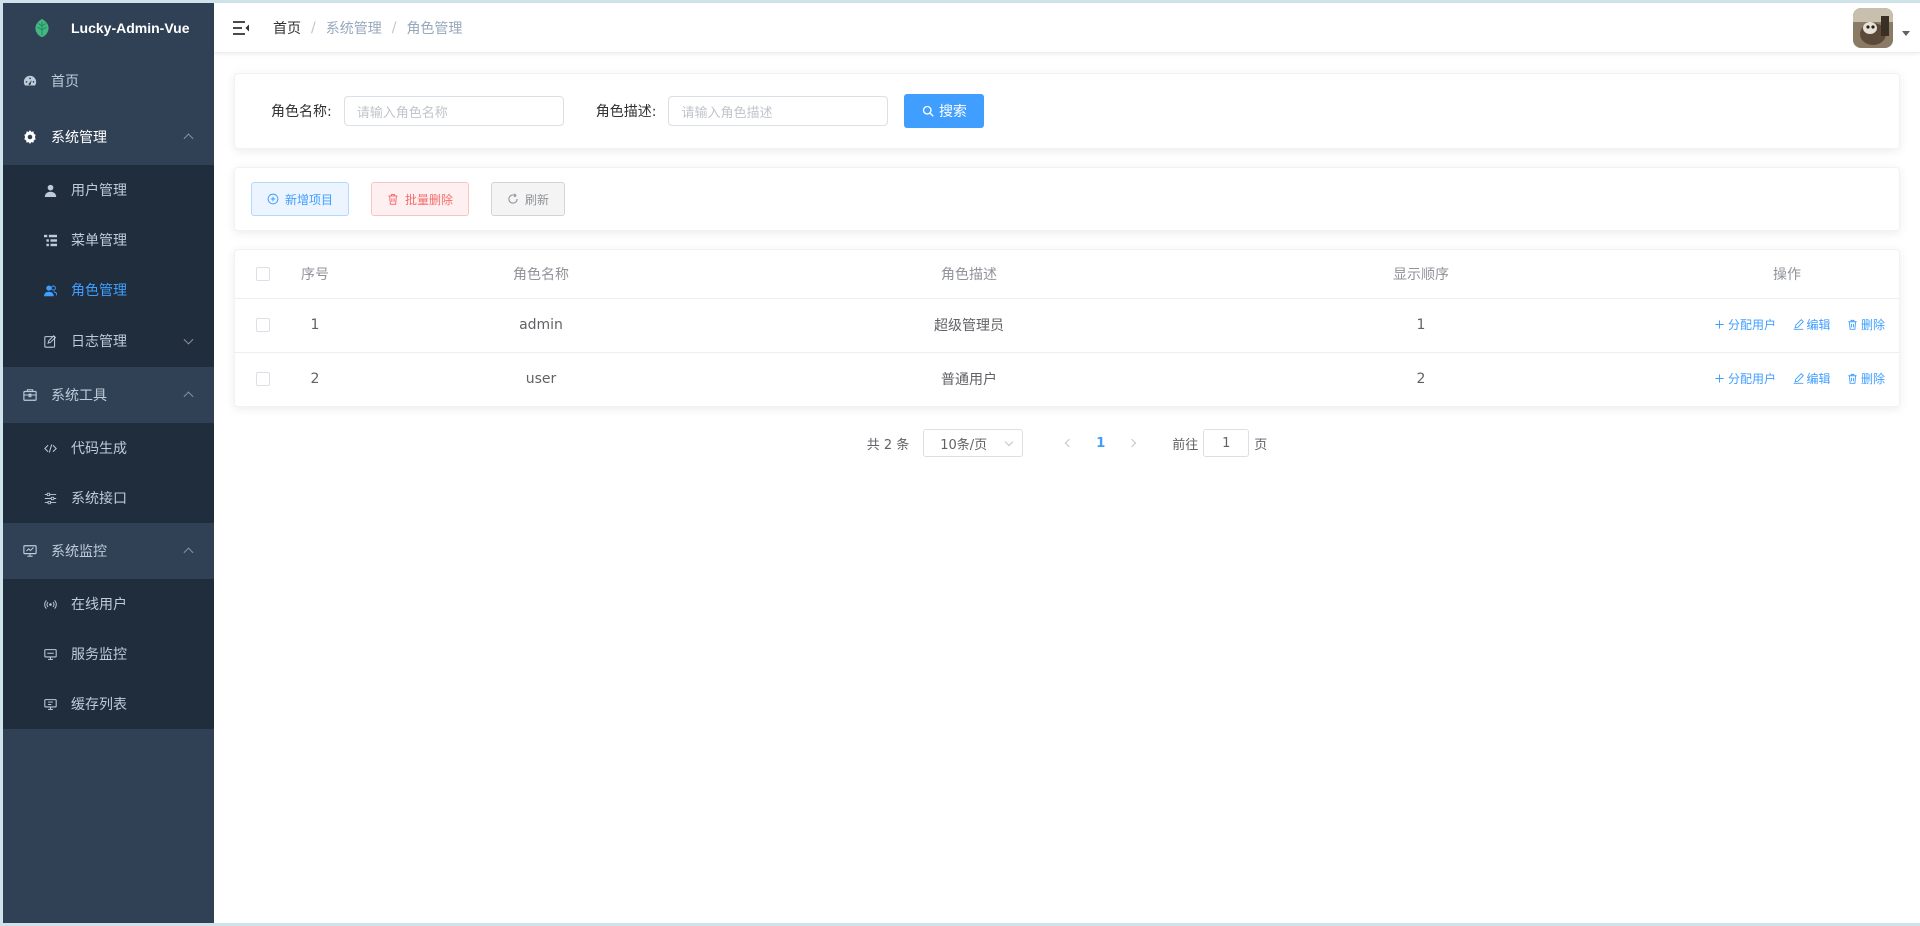  I want to click on broadcast-icon, so click(50, 604).